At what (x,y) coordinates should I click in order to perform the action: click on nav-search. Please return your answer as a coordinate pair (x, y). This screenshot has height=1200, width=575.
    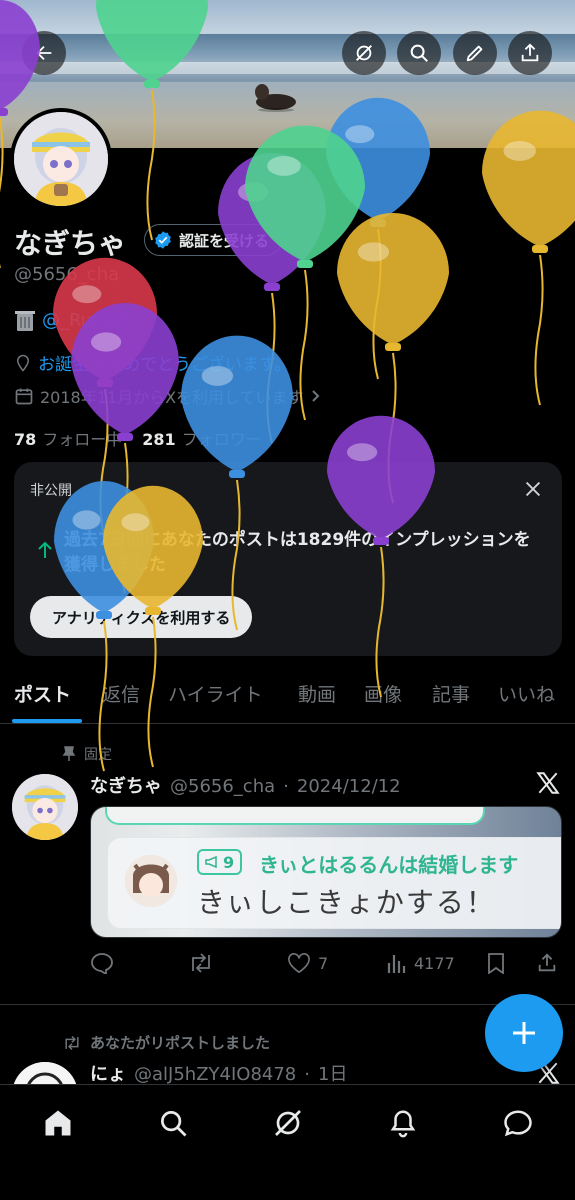
    Looking at the image, I should click on (173, 1123).